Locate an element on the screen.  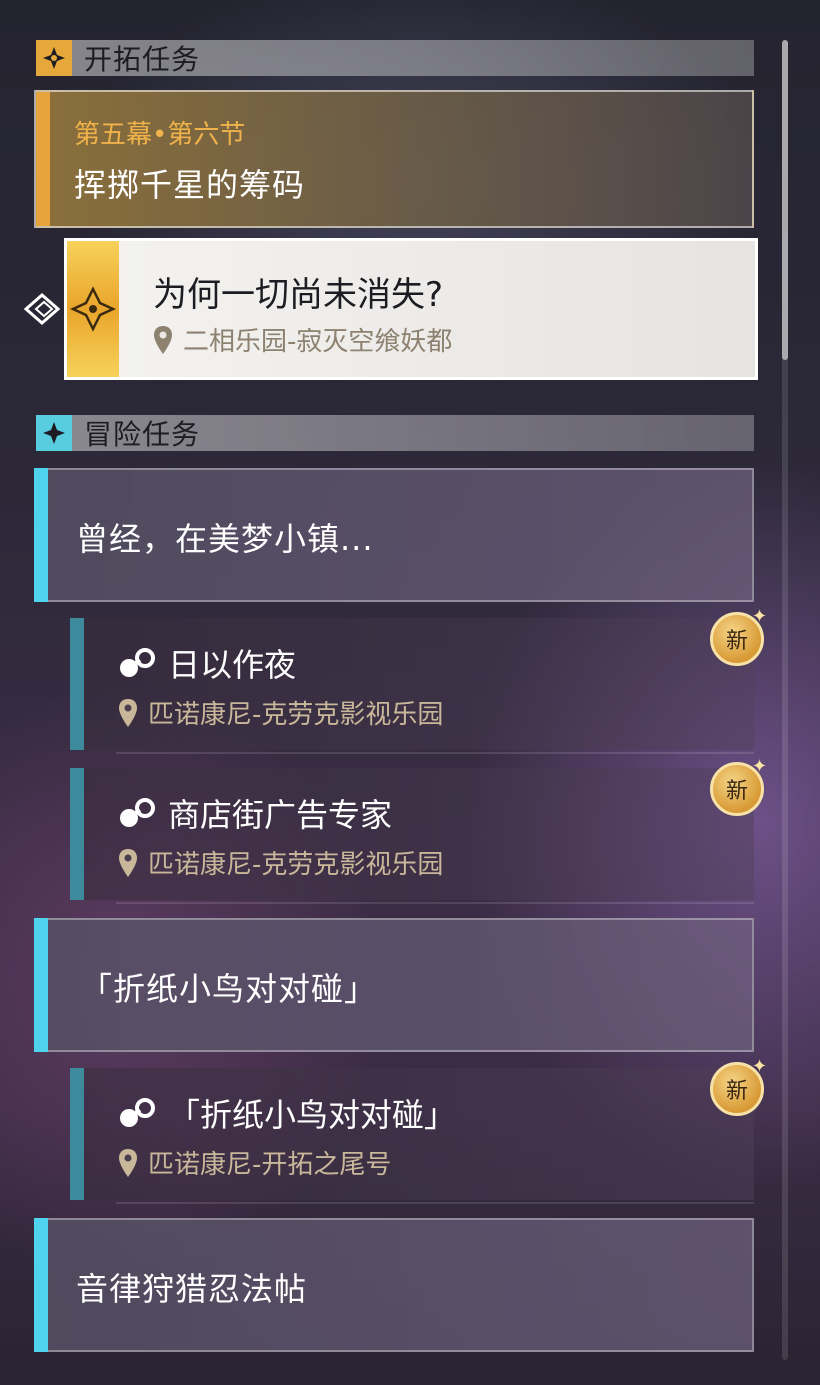
trailblaze-icon is located at coordinates (54, 58).